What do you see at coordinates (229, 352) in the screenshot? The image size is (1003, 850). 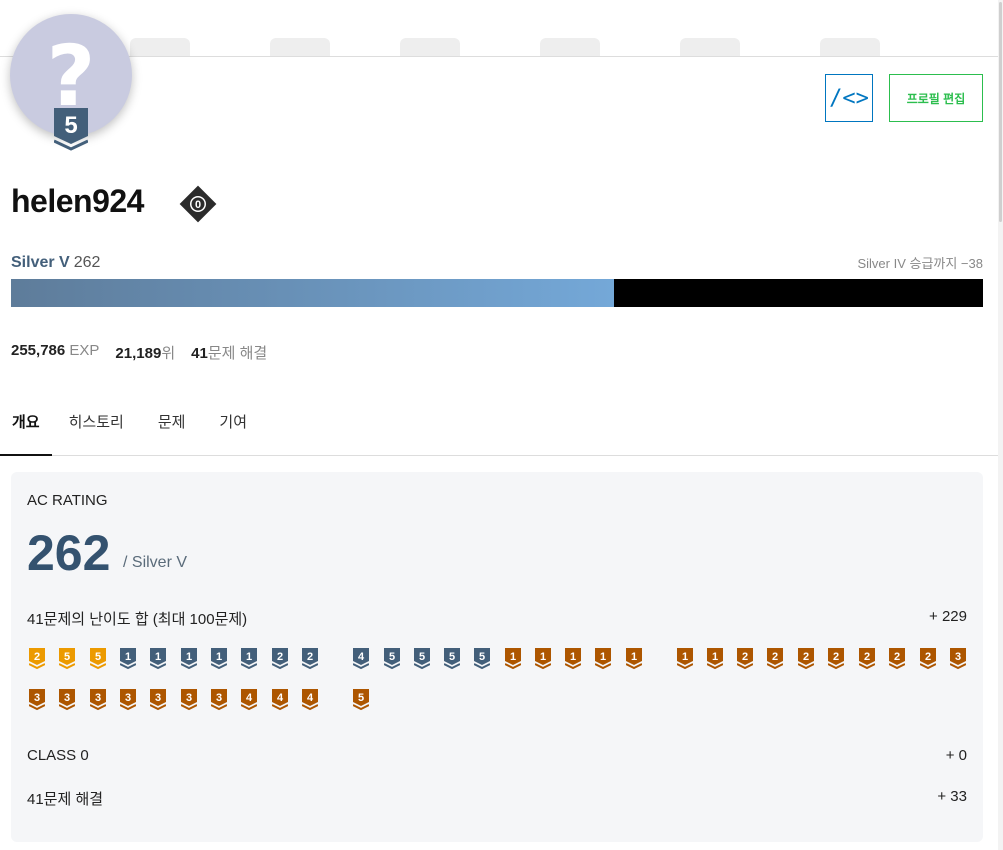 I see `solved-stat: 41문제 해결` at bounding box center [229, 352].